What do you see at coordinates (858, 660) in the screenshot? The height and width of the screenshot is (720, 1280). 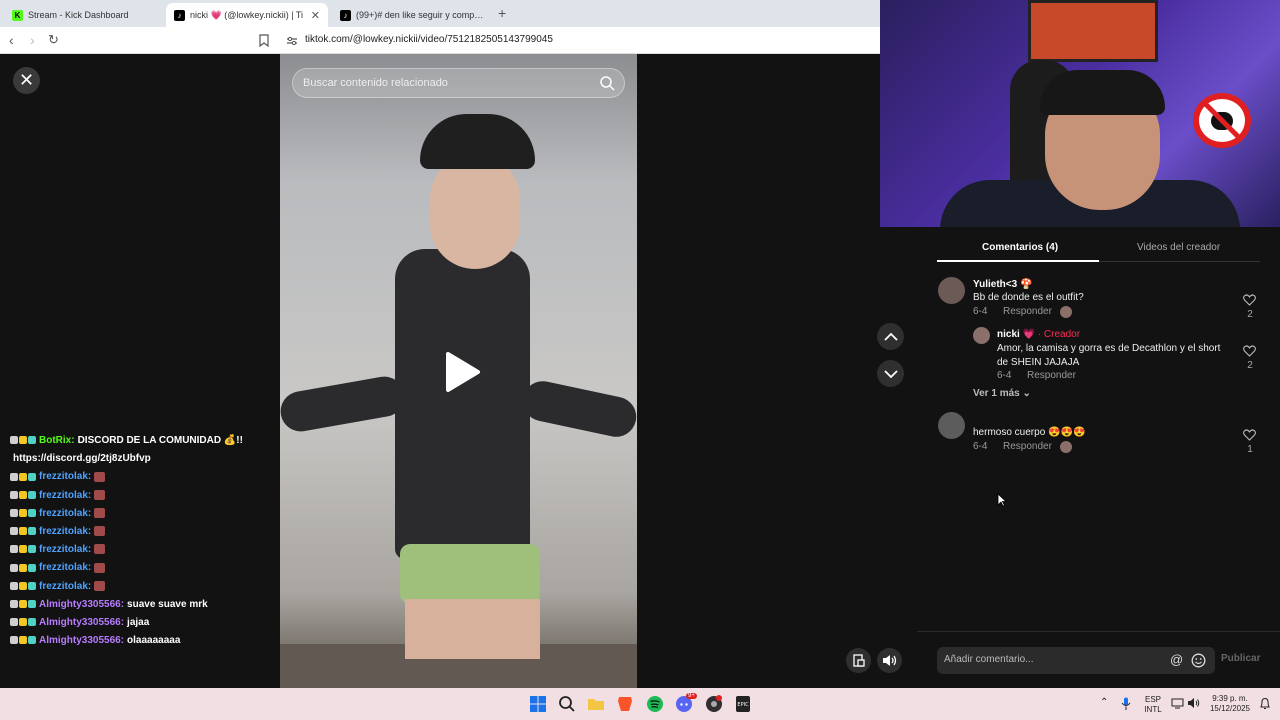 I see `pip-button` at bounding box center [858, 660].